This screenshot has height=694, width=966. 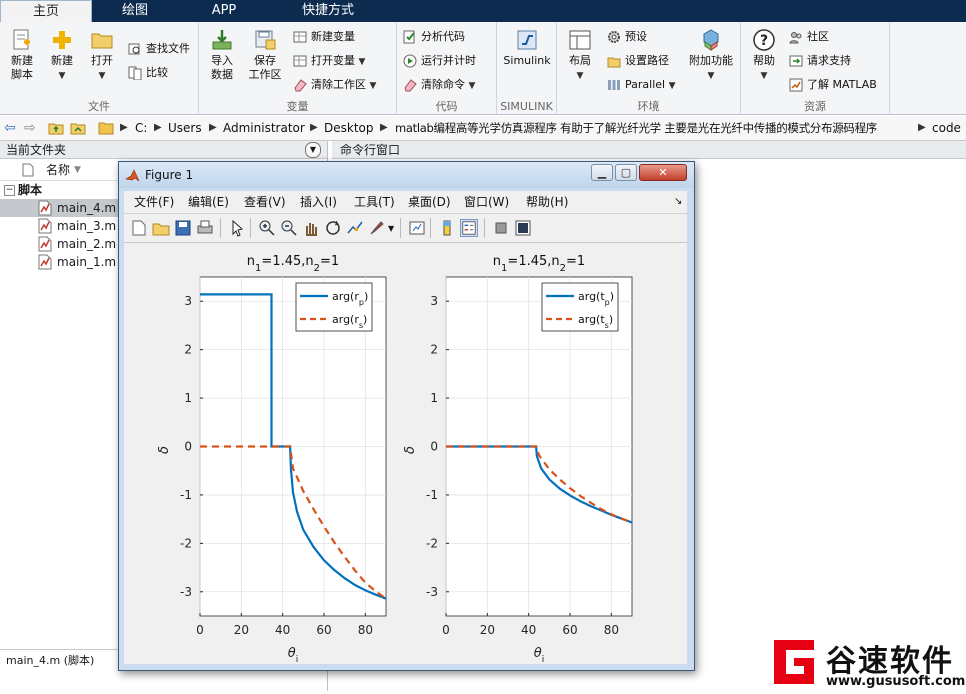 What do you see at coordinates (9, 190) in the screenshot?
I see `collapse-icon: −` at bounding box center [9, 190].